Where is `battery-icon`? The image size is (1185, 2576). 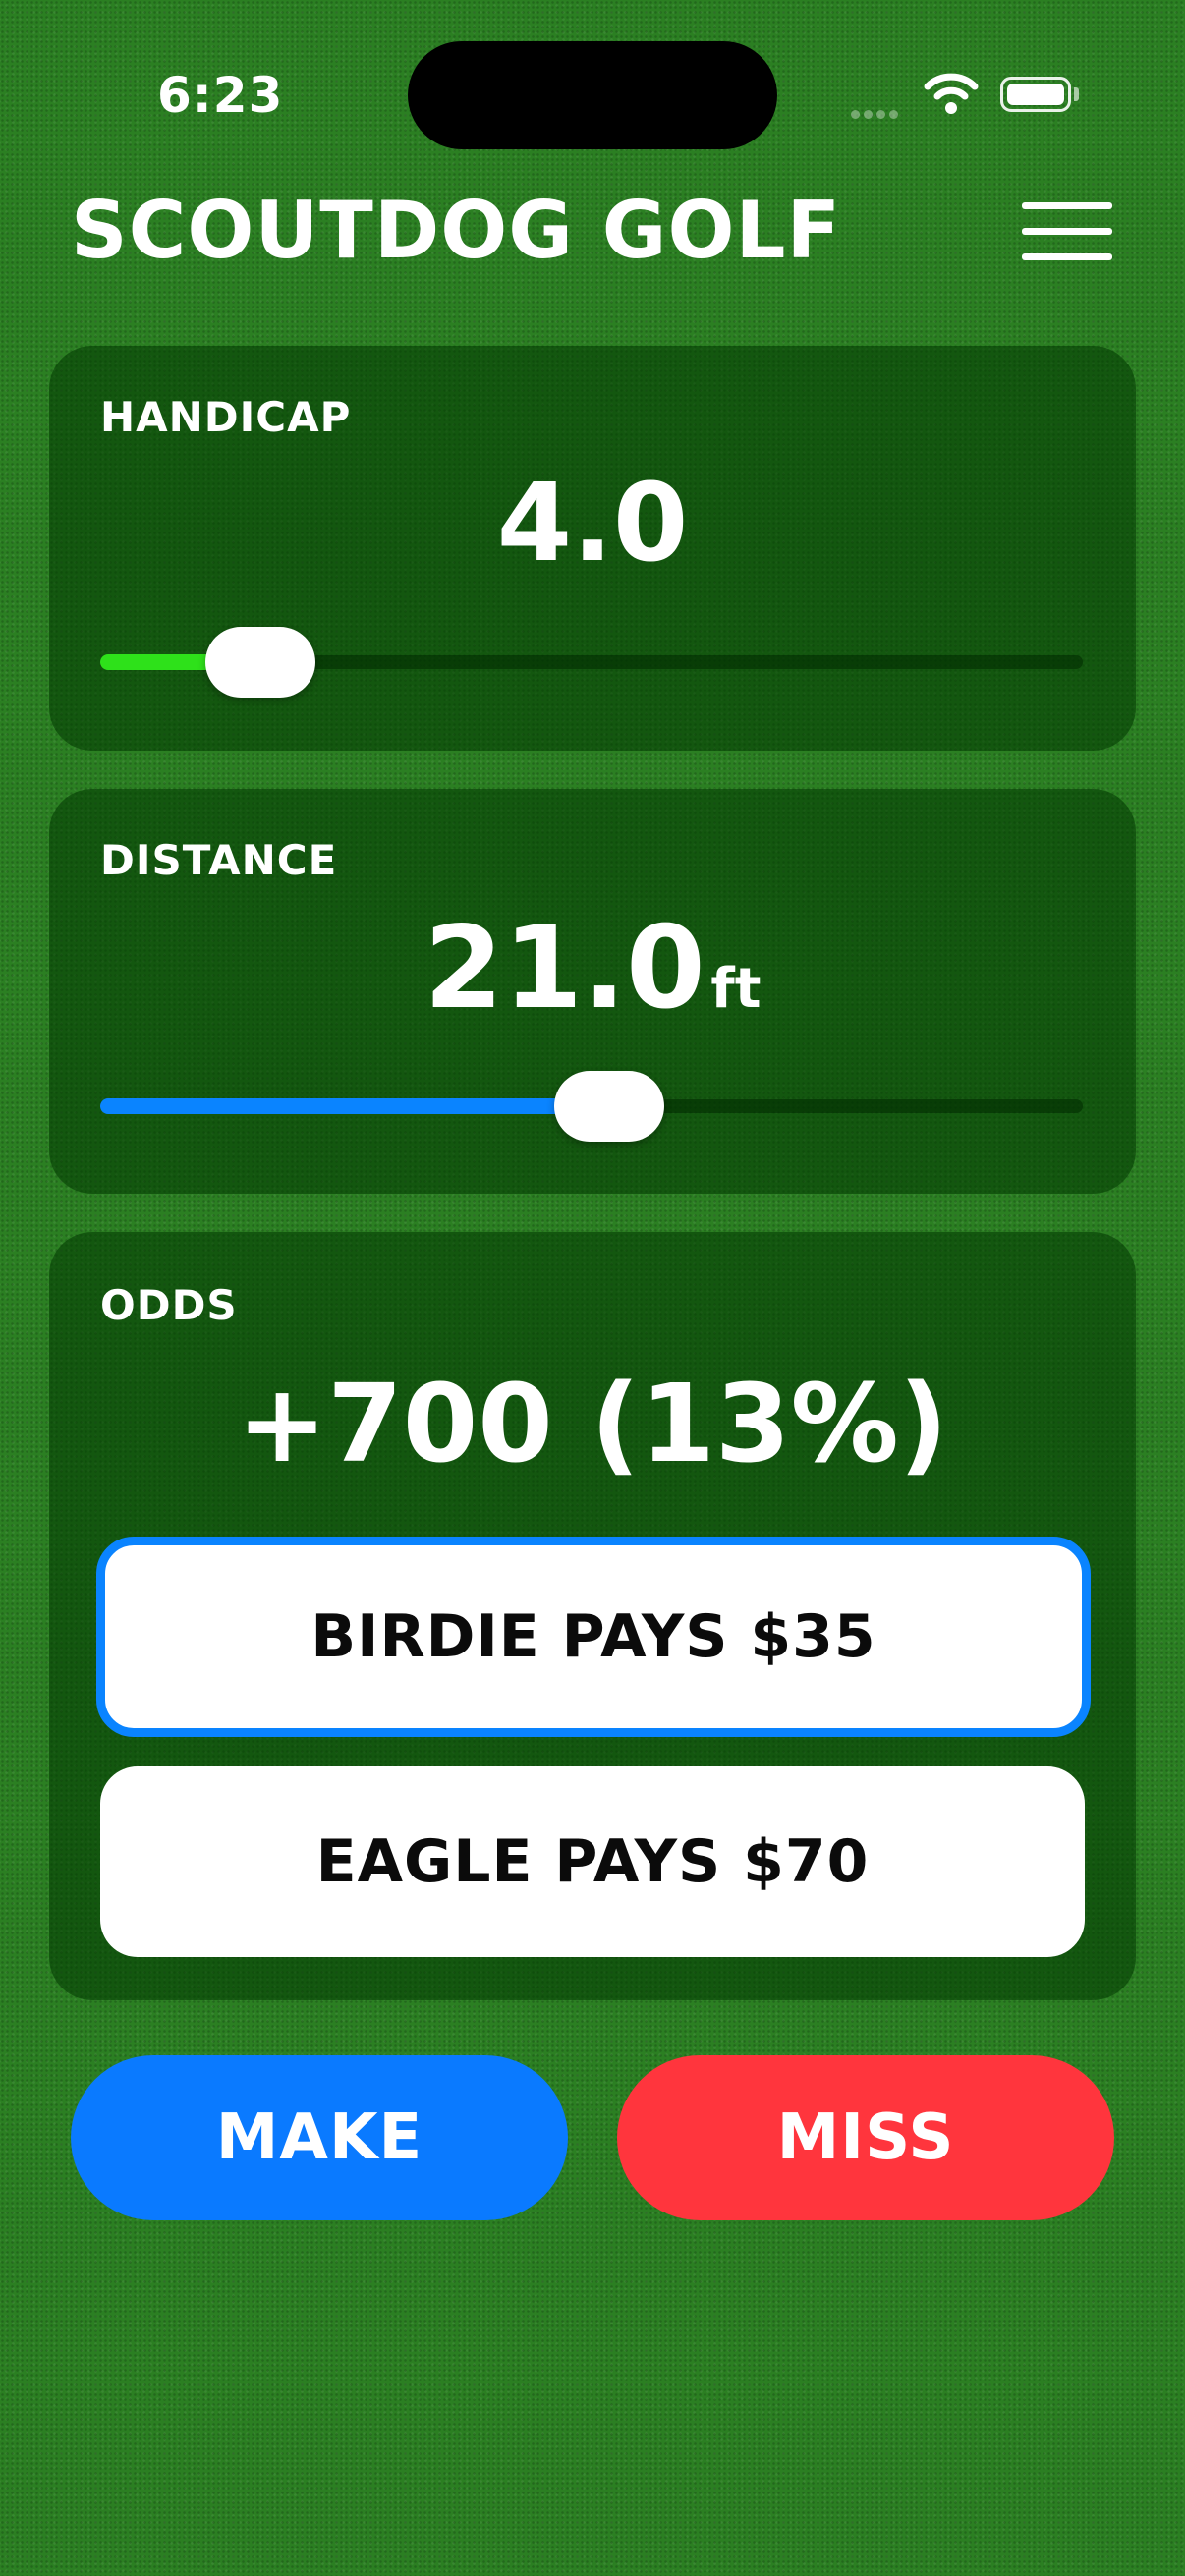
battery-icon is located at coordinates (1035, 94).